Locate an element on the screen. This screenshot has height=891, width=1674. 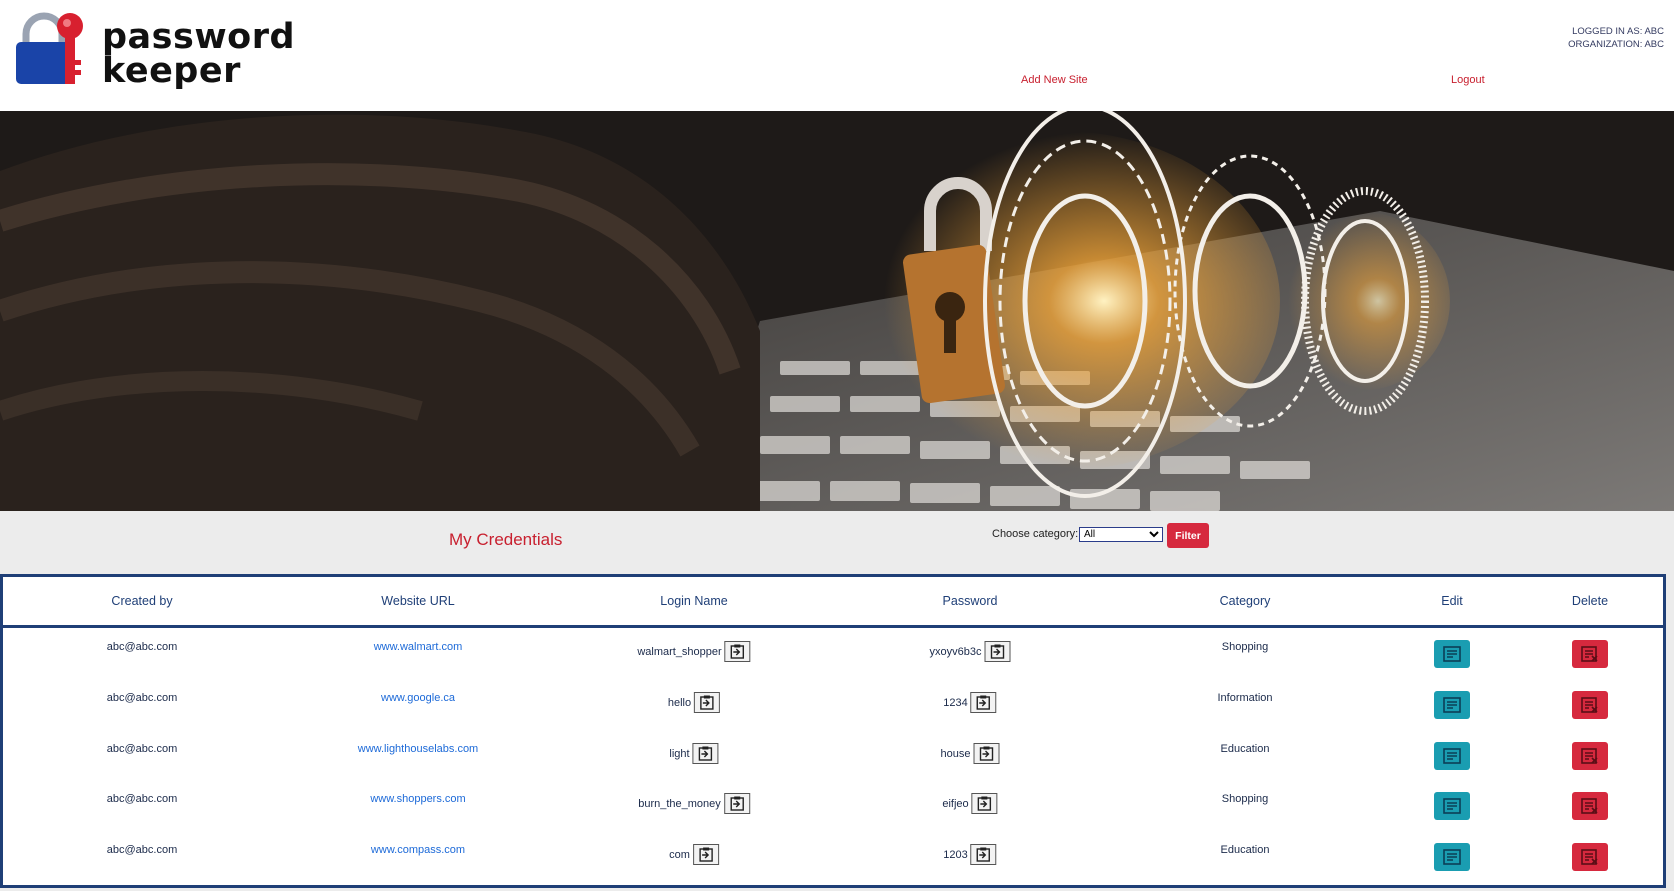
password-text: yxoyv6b3c is located at coordinates (955, 651).